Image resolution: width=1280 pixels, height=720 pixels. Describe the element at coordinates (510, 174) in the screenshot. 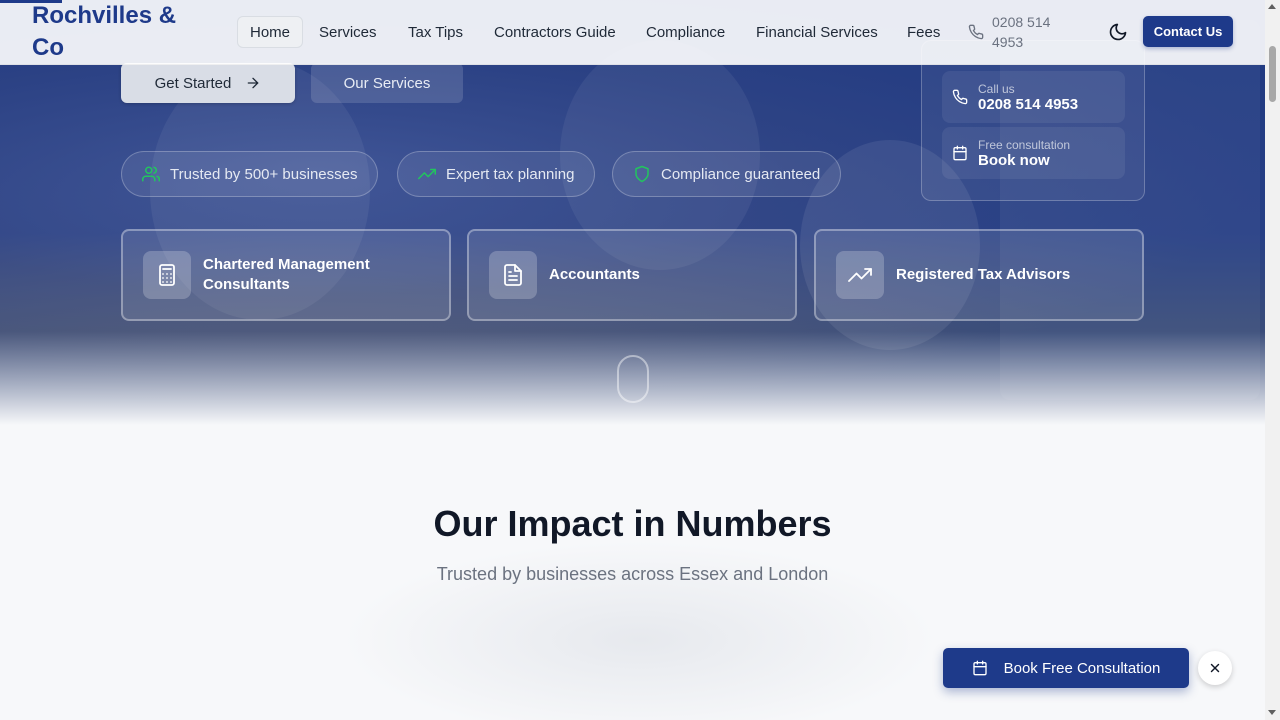

I see `pill-label: Expert tax planning` at that location.